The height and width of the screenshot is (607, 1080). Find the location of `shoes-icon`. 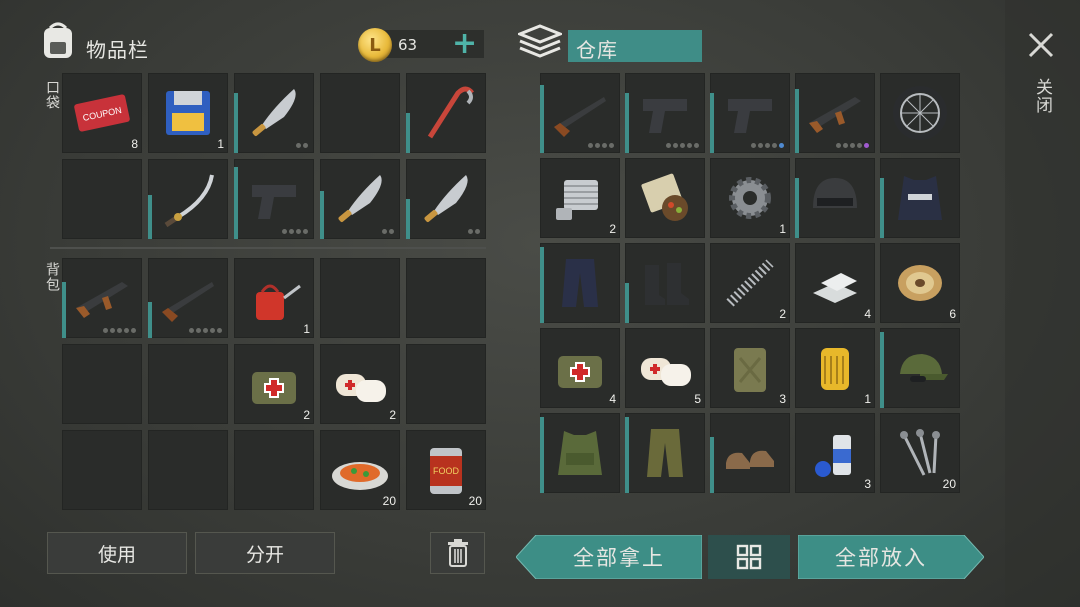

shoes-icon is located at coordinates (750, 453).